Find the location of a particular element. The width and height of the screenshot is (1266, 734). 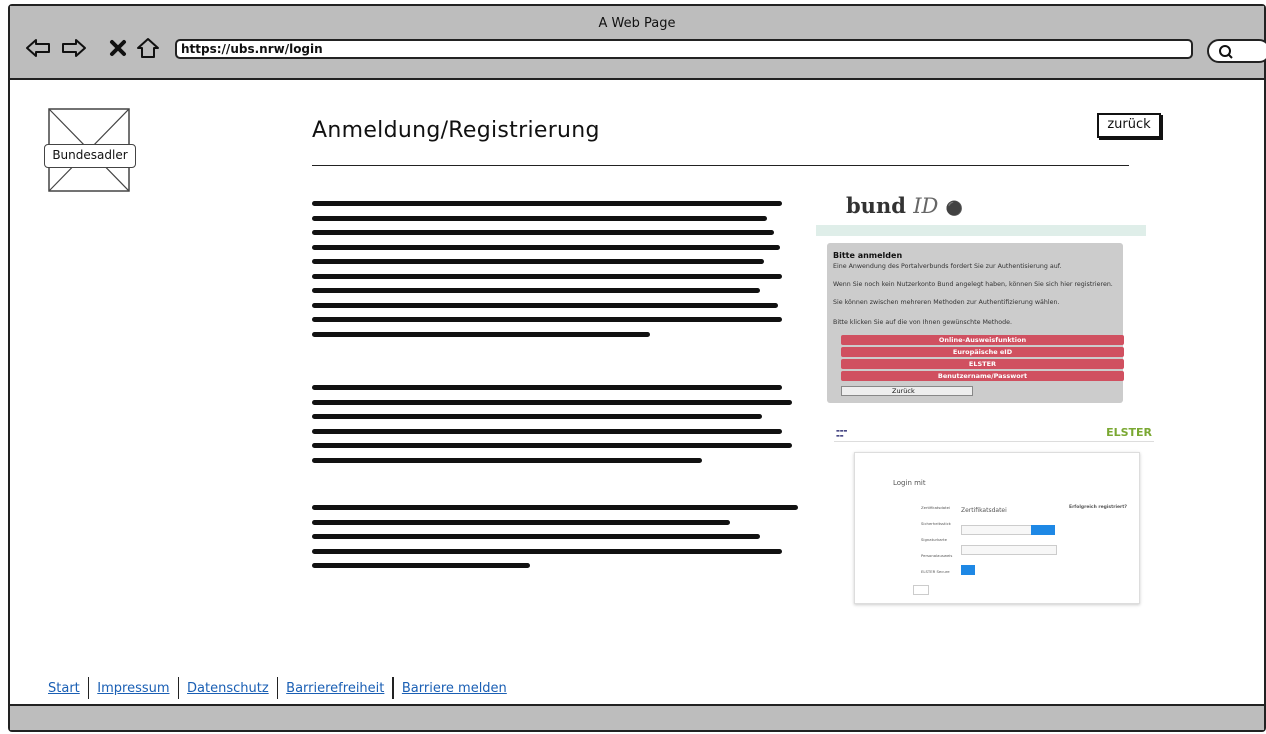

bundid-stripe is located at coordinates (981, 230).